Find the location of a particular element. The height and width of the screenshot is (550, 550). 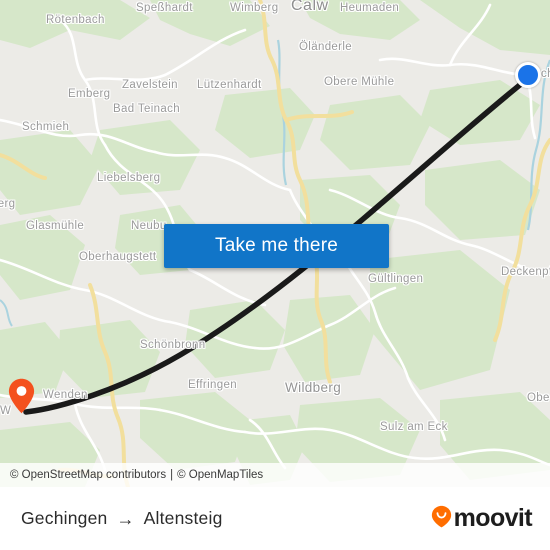

moovit-pin-icon is located at coordinates (441, 519).